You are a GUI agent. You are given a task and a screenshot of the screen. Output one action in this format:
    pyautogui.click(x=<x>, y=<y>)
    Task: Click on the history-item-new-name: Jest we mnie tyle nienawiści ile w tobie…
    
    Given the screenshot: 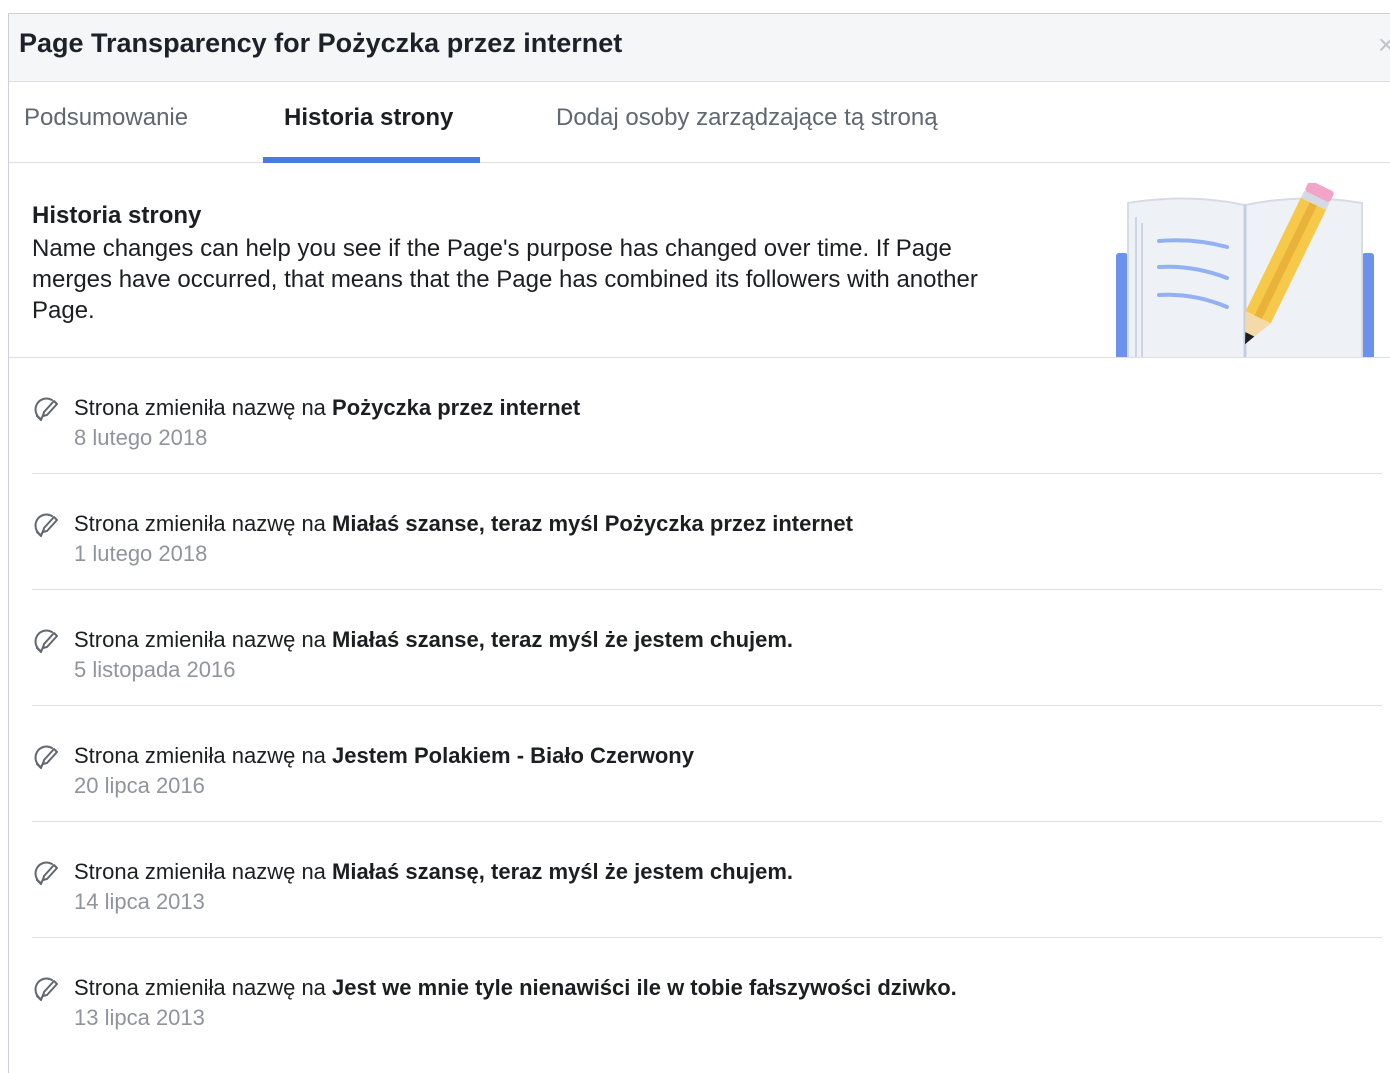 What is the action you would take?
    pyautogui.click(x=644, y=987)
    